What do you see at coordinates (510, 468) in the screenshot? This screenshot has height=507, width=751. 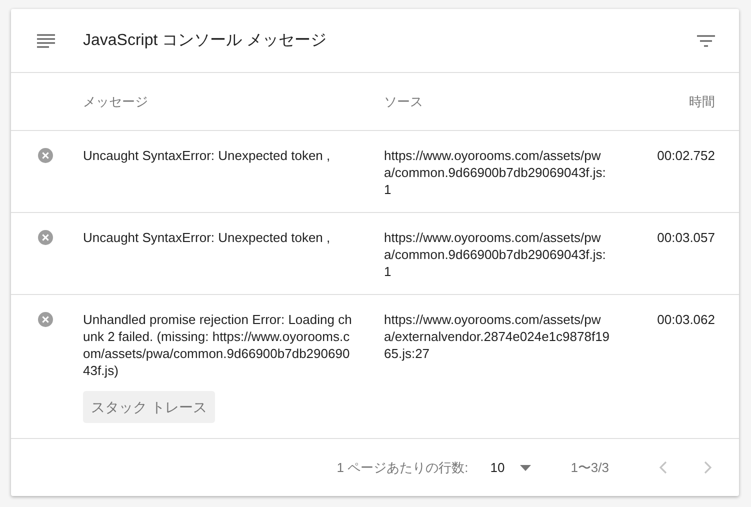 I see `rows-per-page-select: 10` at bounding box center [510, 468].